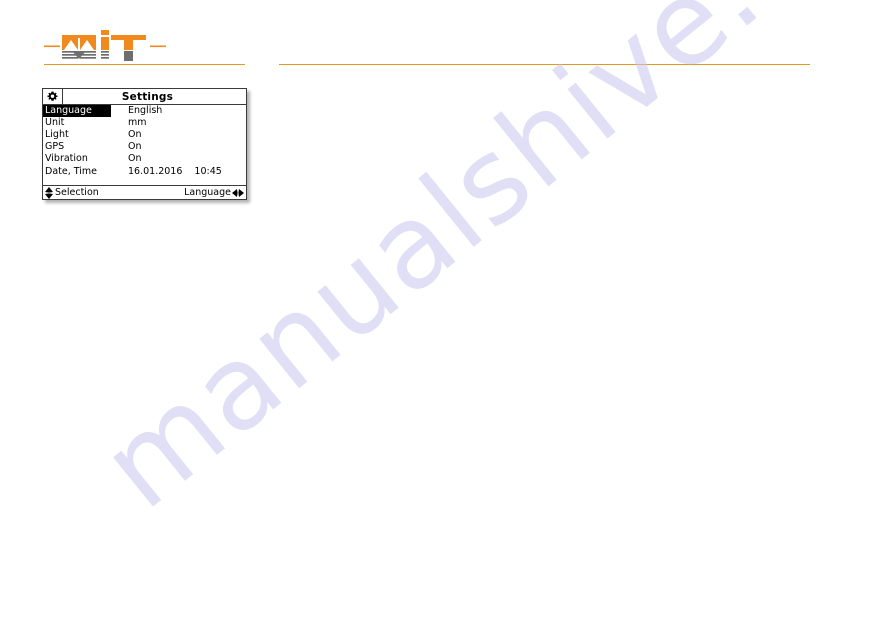 The height and width of the screenshot is (629, 893). I want to click on mit-logo-icon, so click(105, 45).